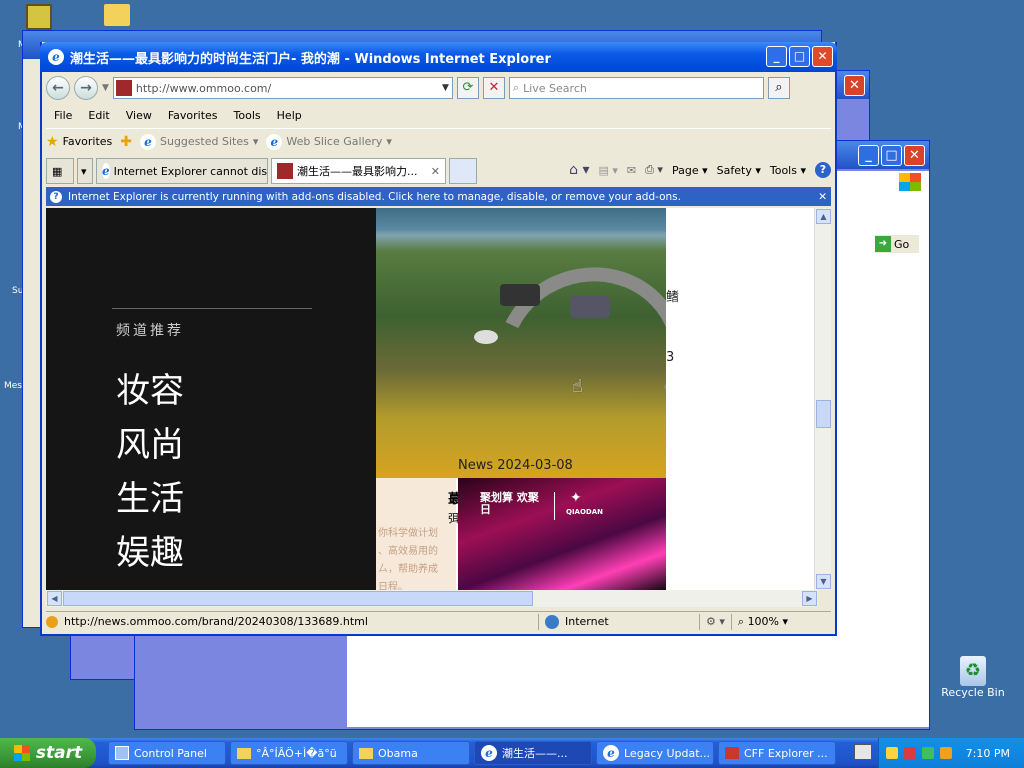  What do you see at coordinates (670, 357) in the screenshot?
I see `edge-char-bottom: 3` at bounding box center [670, 357].